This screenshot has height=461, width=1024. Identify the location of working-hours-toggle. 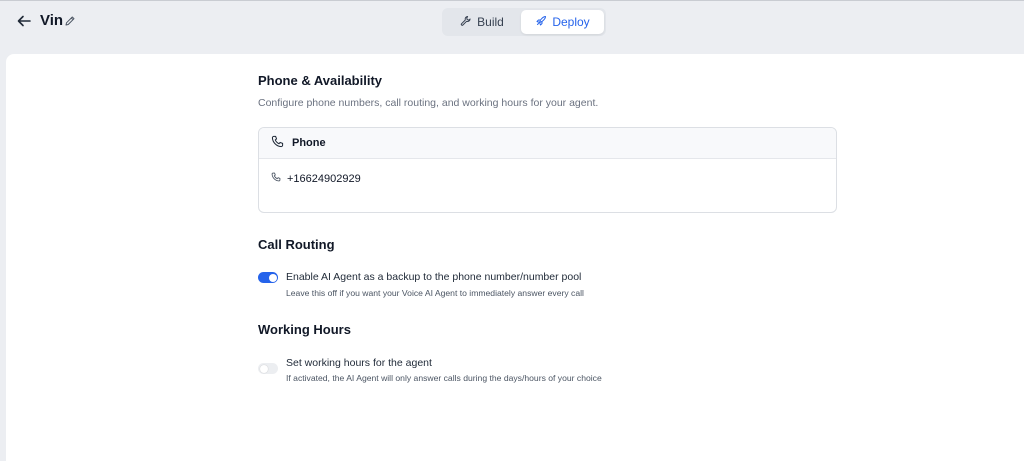
(268, 368).